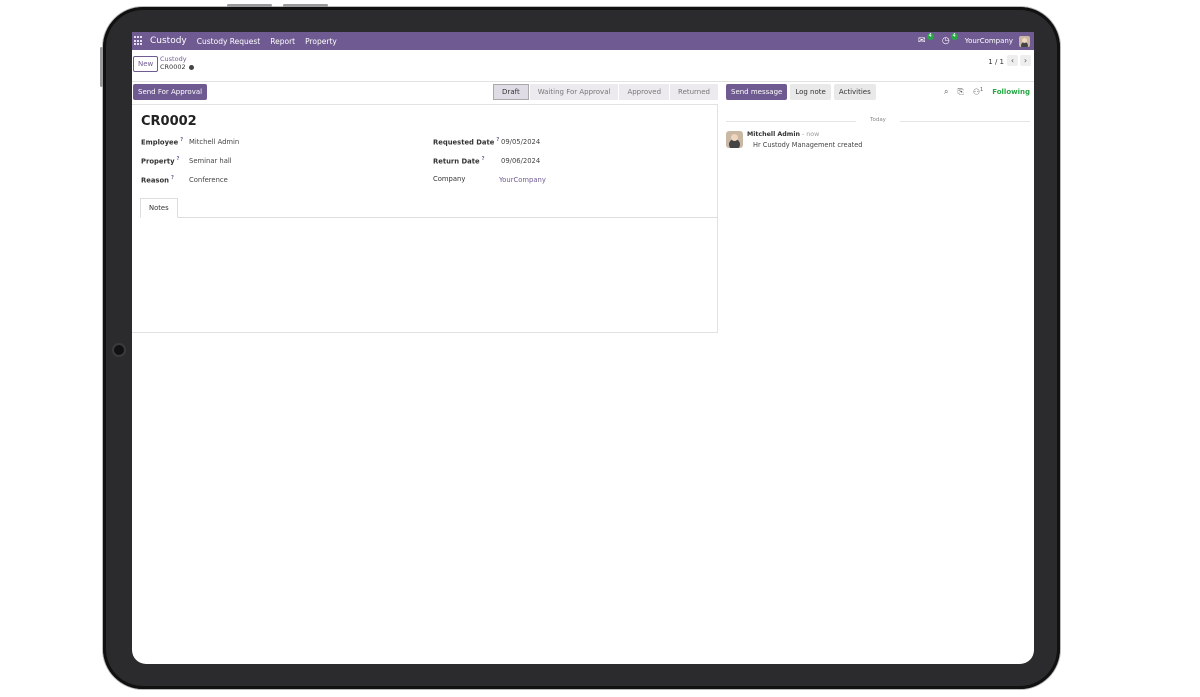  I want to click on company-field: YourCompany, so click(522, 180).